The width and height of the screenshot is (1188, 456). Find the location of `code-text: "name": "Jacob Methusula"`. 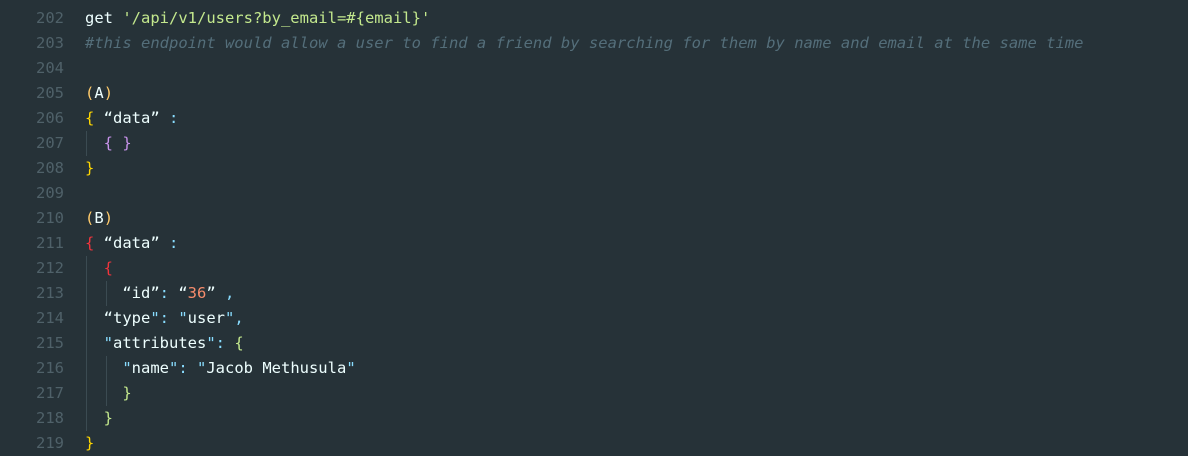

code-text: "name": "Jacob Methusula" is located at coordinates (220, 368).